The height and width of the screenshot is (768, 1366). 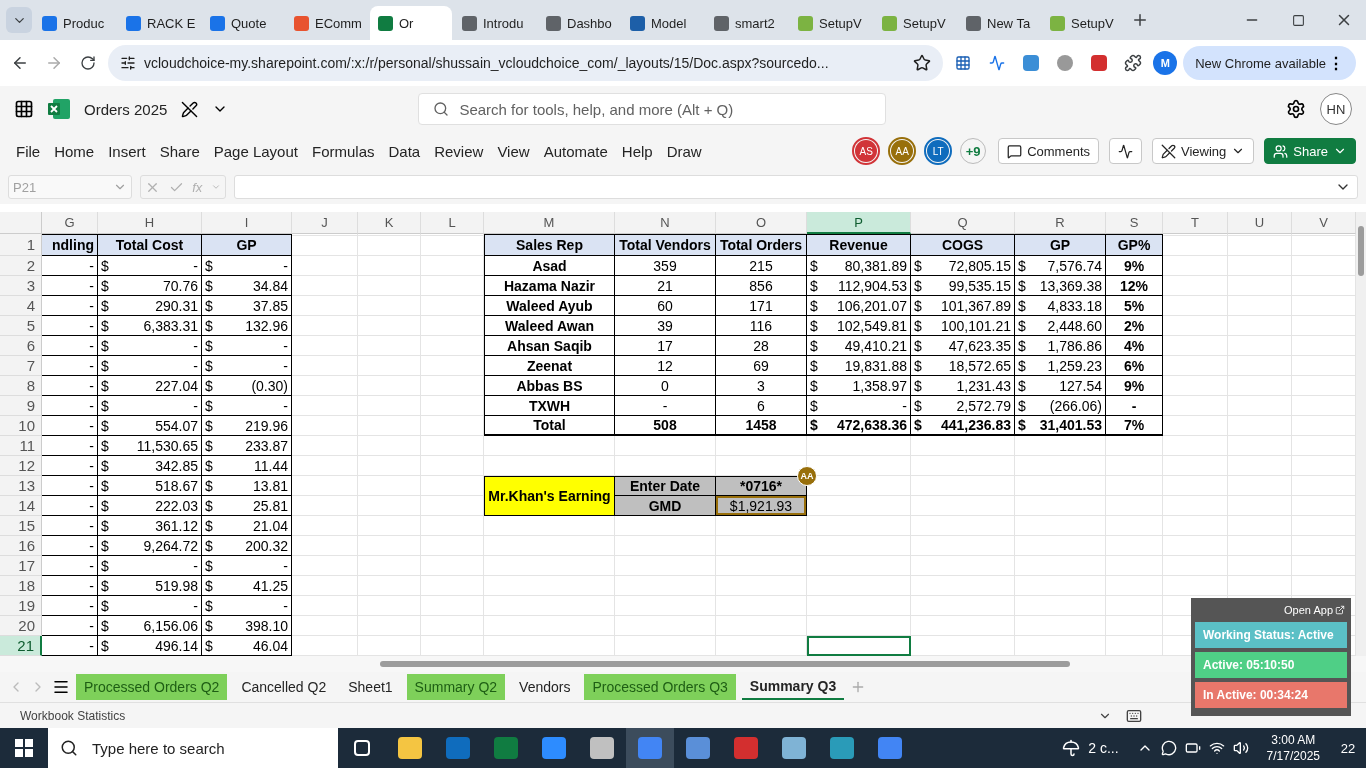 What do you see at coordinates (1314, 611) in the screenshot?
I see `open-app-link: Open App` at bounding box center [1314, 611].